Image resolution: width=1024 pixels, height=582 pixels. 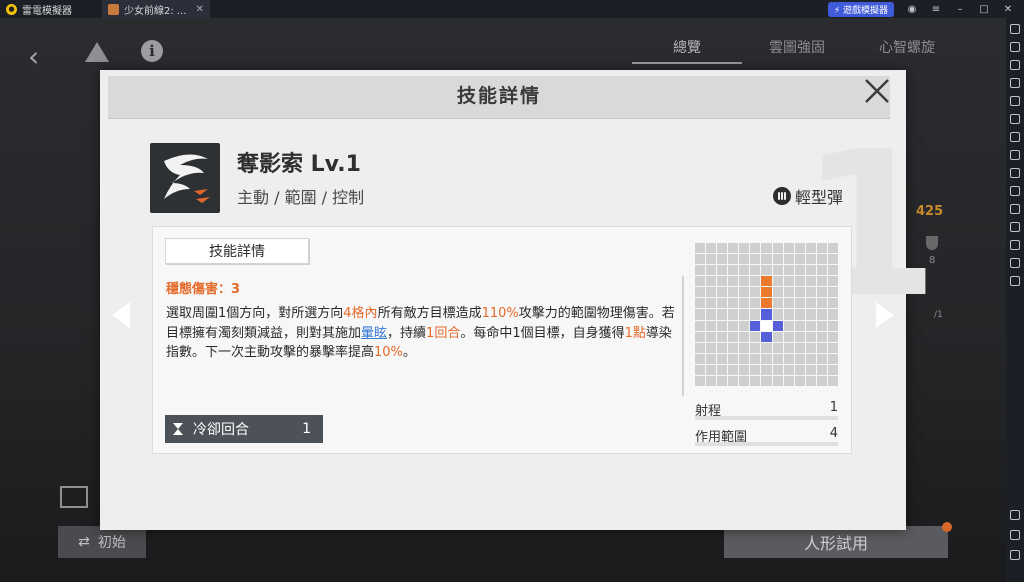 I want to click on fullscreen-icon, so click(x=1015, y=101).